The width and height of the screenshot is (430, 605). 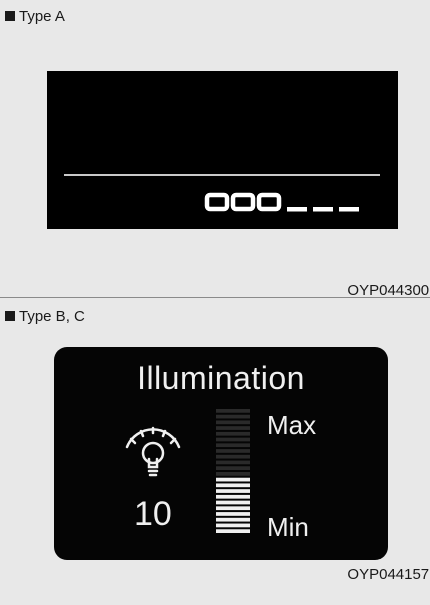 I want to click on type-bc-heading: Type B, C, so click(x=45, y=317).